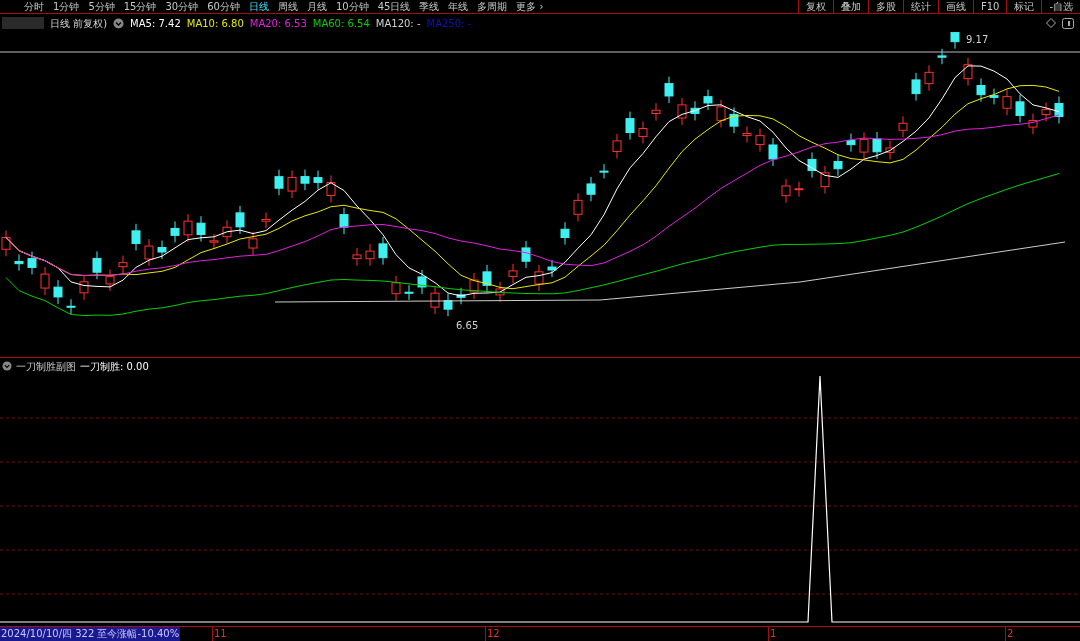  I want to click on date-tick: 2, so click(1009, 634).